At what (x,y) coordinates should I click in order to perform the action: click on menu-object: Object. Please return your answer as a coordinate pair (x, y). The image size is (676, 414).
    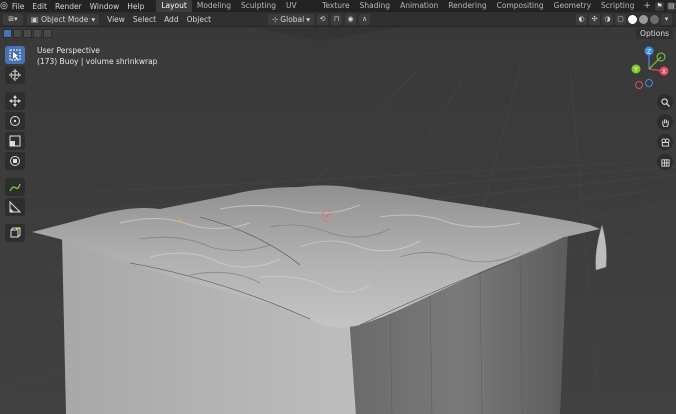
    Looking at the image, I should click on (199, 19).